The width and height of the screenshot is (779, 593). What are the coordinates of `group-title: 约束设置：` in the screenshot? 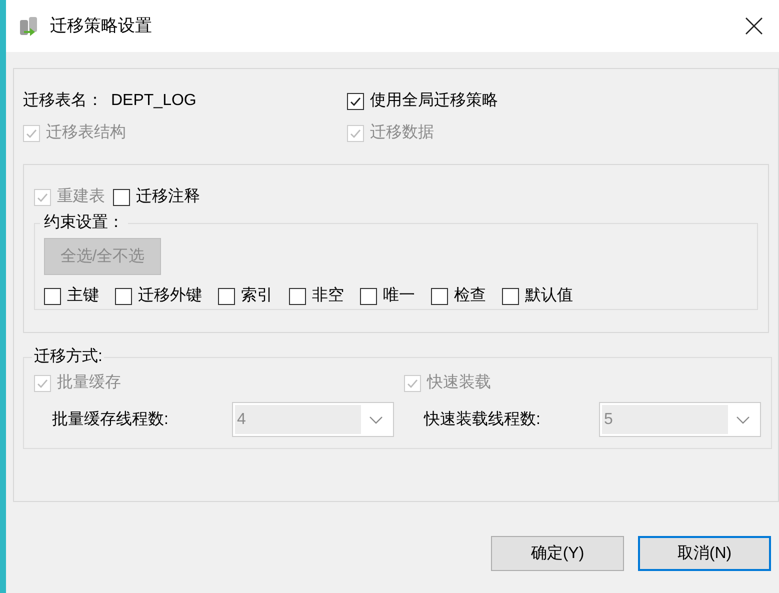 It's located at (84, 222).